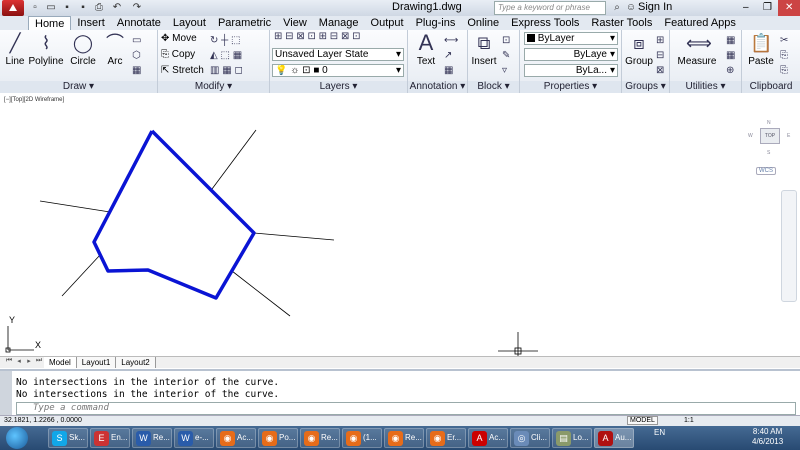 The image size is (800, 450). Describe the element at coordinates (655, 7) in the screenshot. I see `sign-in-button: Sign In` at that location.